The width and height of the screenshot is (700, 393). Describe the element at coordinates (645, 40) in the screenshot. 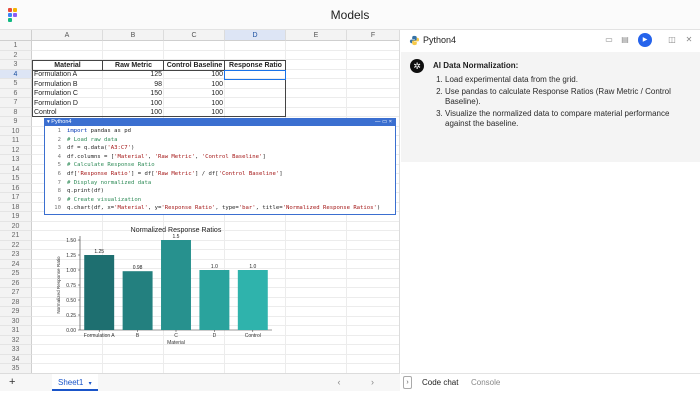

I see `run-button: ▶` at that location.